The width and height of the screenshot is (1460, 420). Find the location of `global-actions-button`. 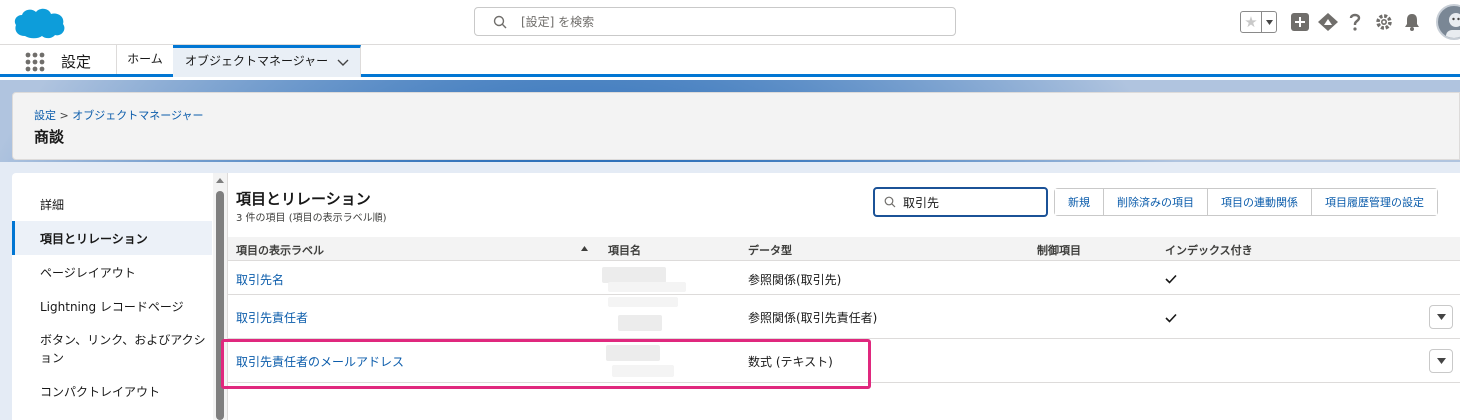

global-actions-button is located at coordinates (1300, 22).